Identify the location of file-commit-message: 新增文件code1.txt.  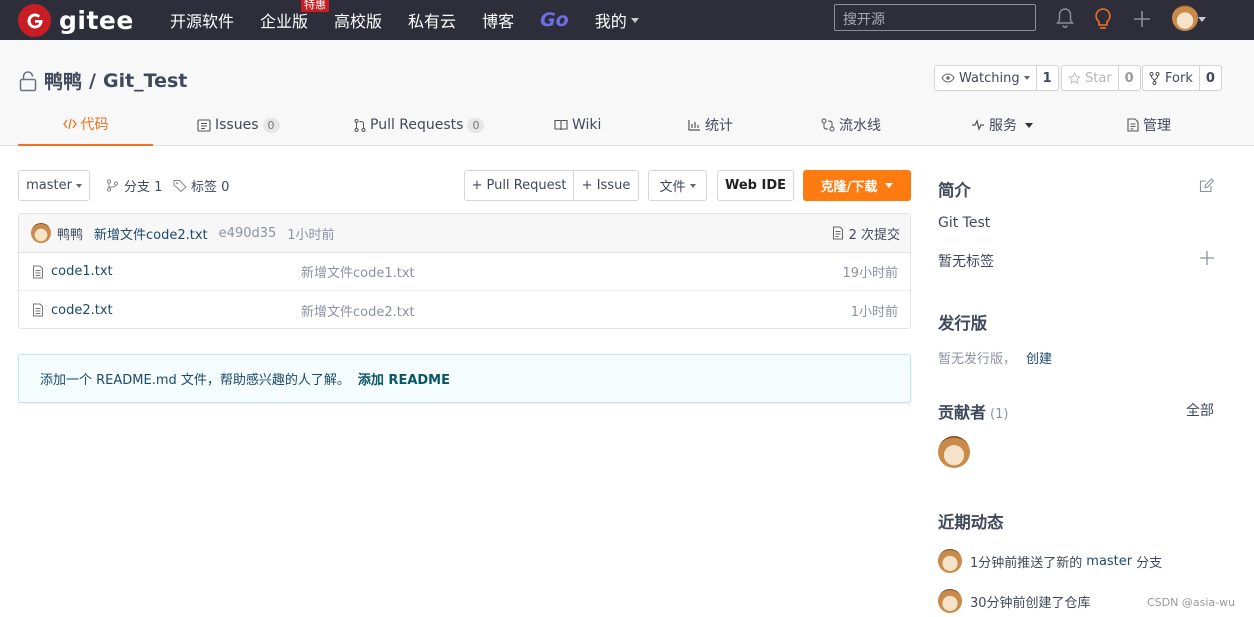
(358, 271).